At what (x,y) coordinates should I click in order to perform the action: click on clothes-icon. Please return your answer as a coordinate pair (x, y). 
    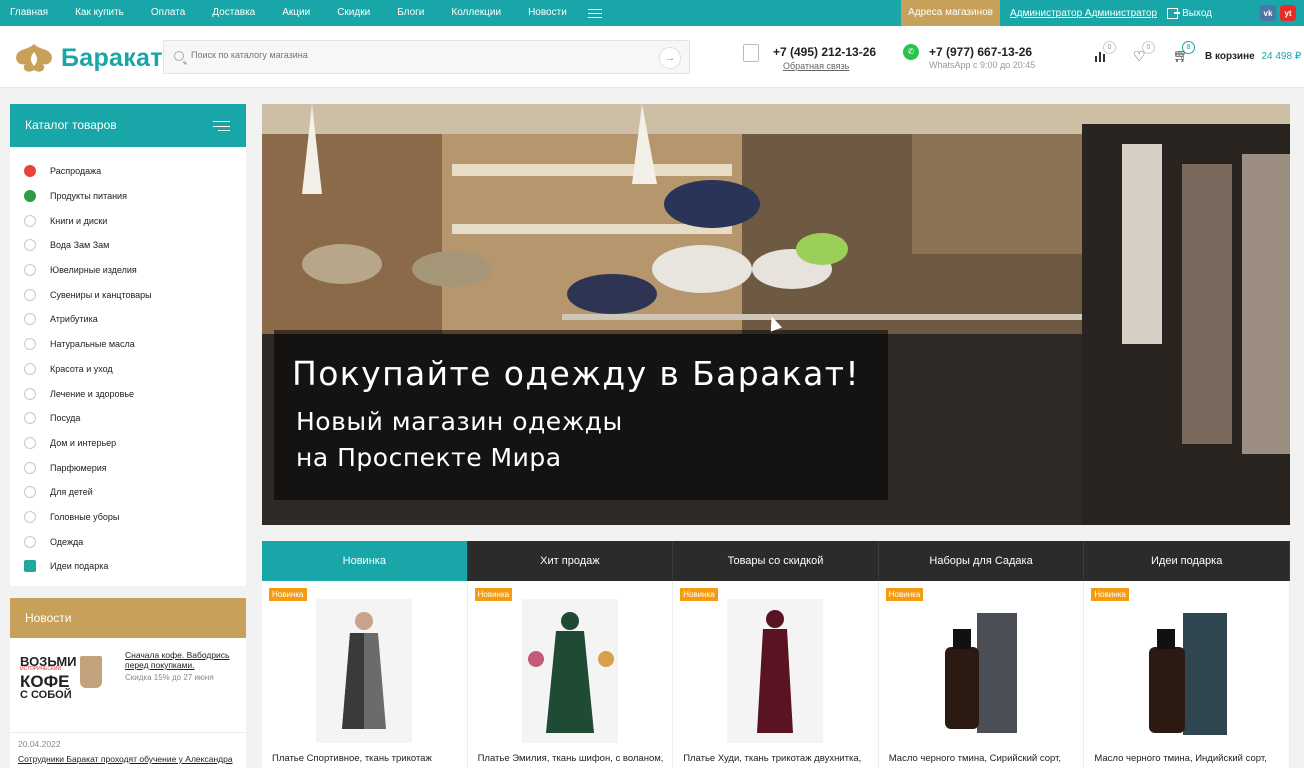
    Looking at the image, I should click on (30, 541).